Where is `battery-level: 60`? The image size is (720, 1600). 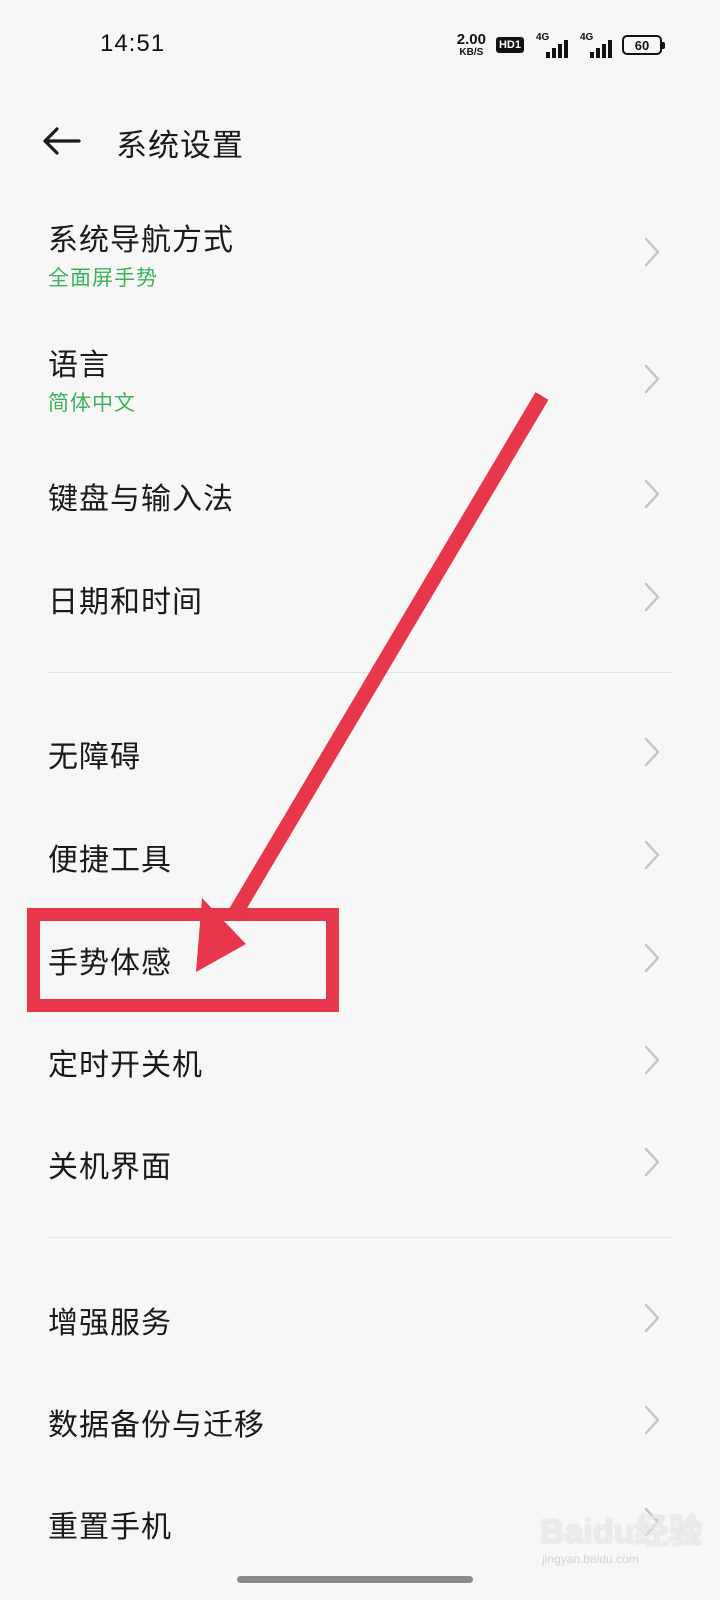
battery-level: 60 is located at coordinates (642, 45).